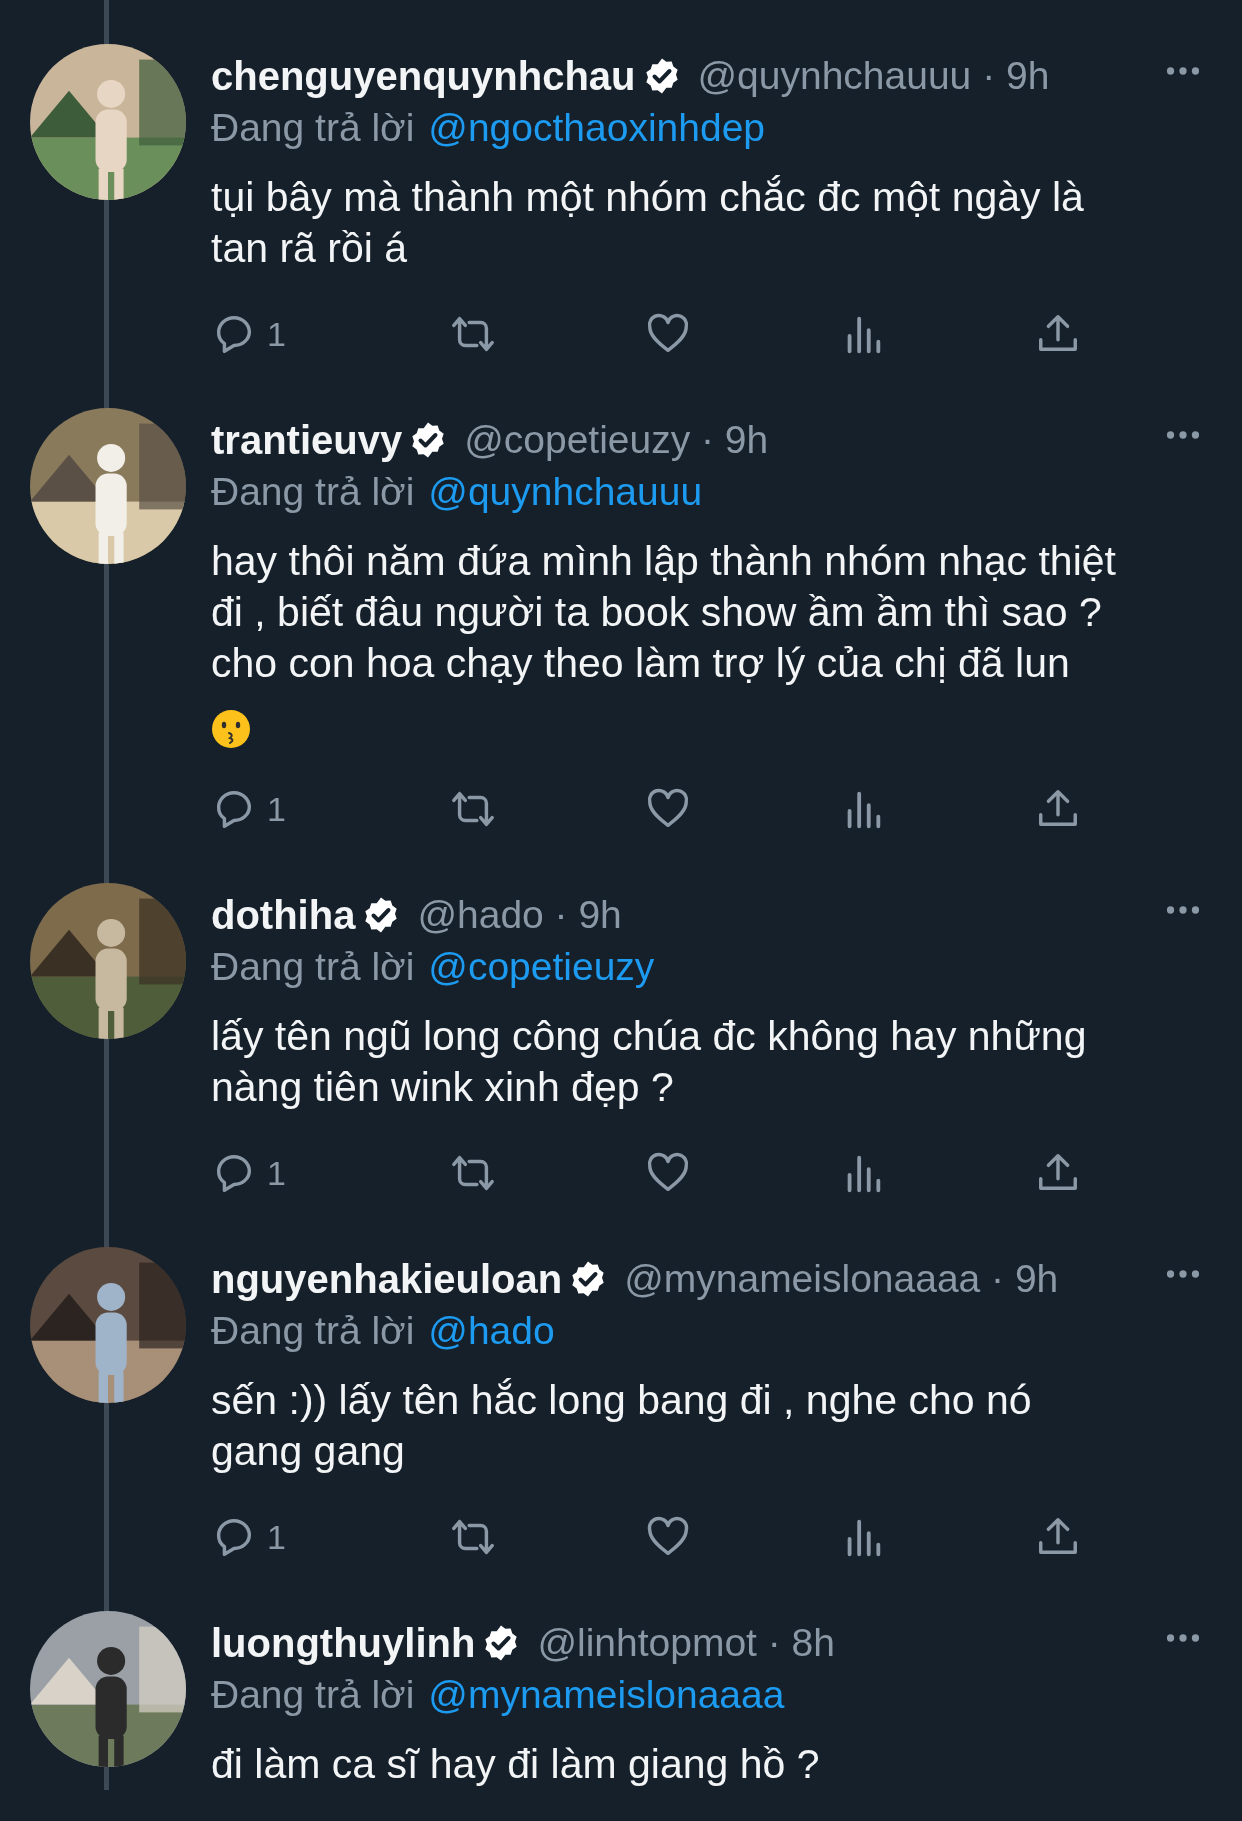 The height and width of the screenshot is (1821, 1242). Describe the element at coordinates (649, 1036) in the screenshot. I see `tweet-text-line: lấy tên ngũ long công chúa đc không hay những` at that location.